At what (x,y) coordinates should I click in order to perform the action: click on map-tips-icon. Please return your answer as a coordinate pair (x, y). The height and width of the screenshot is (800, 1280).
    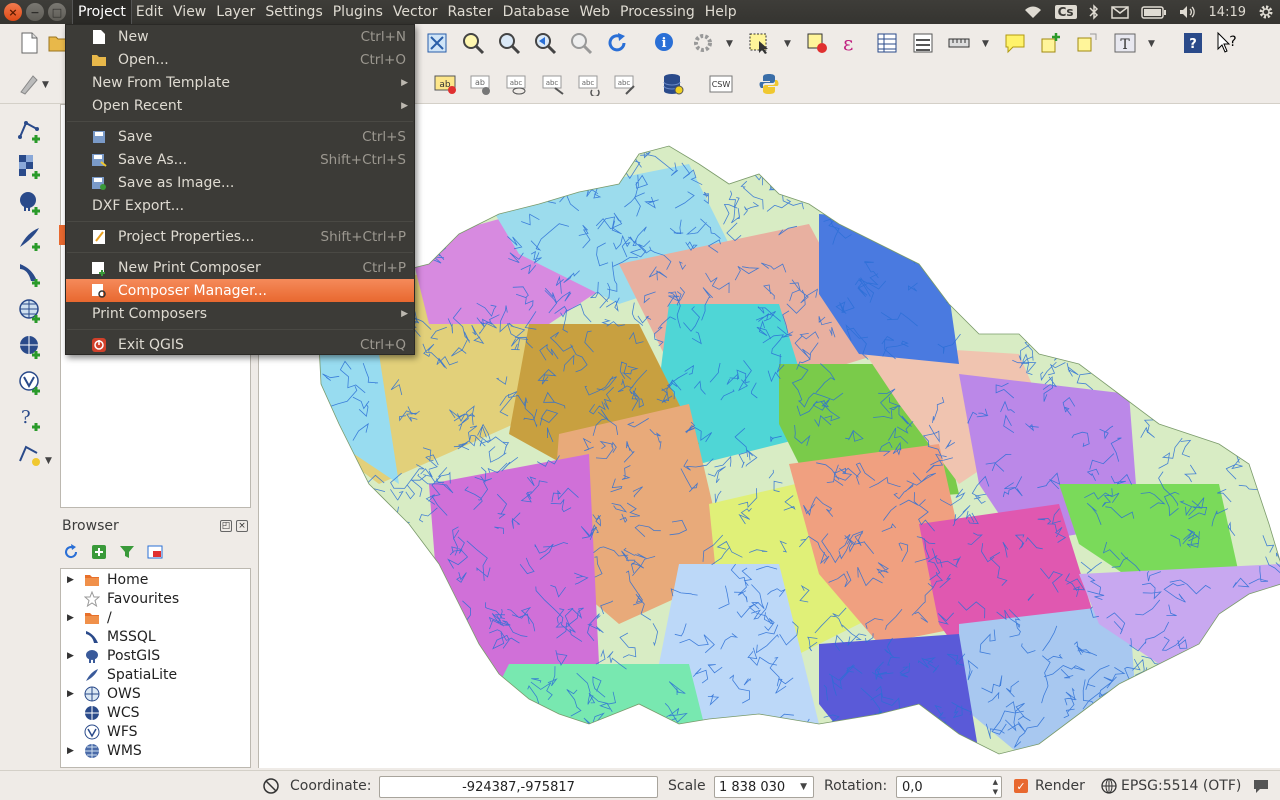
    Looking at the image, I should click on (1015, 43).